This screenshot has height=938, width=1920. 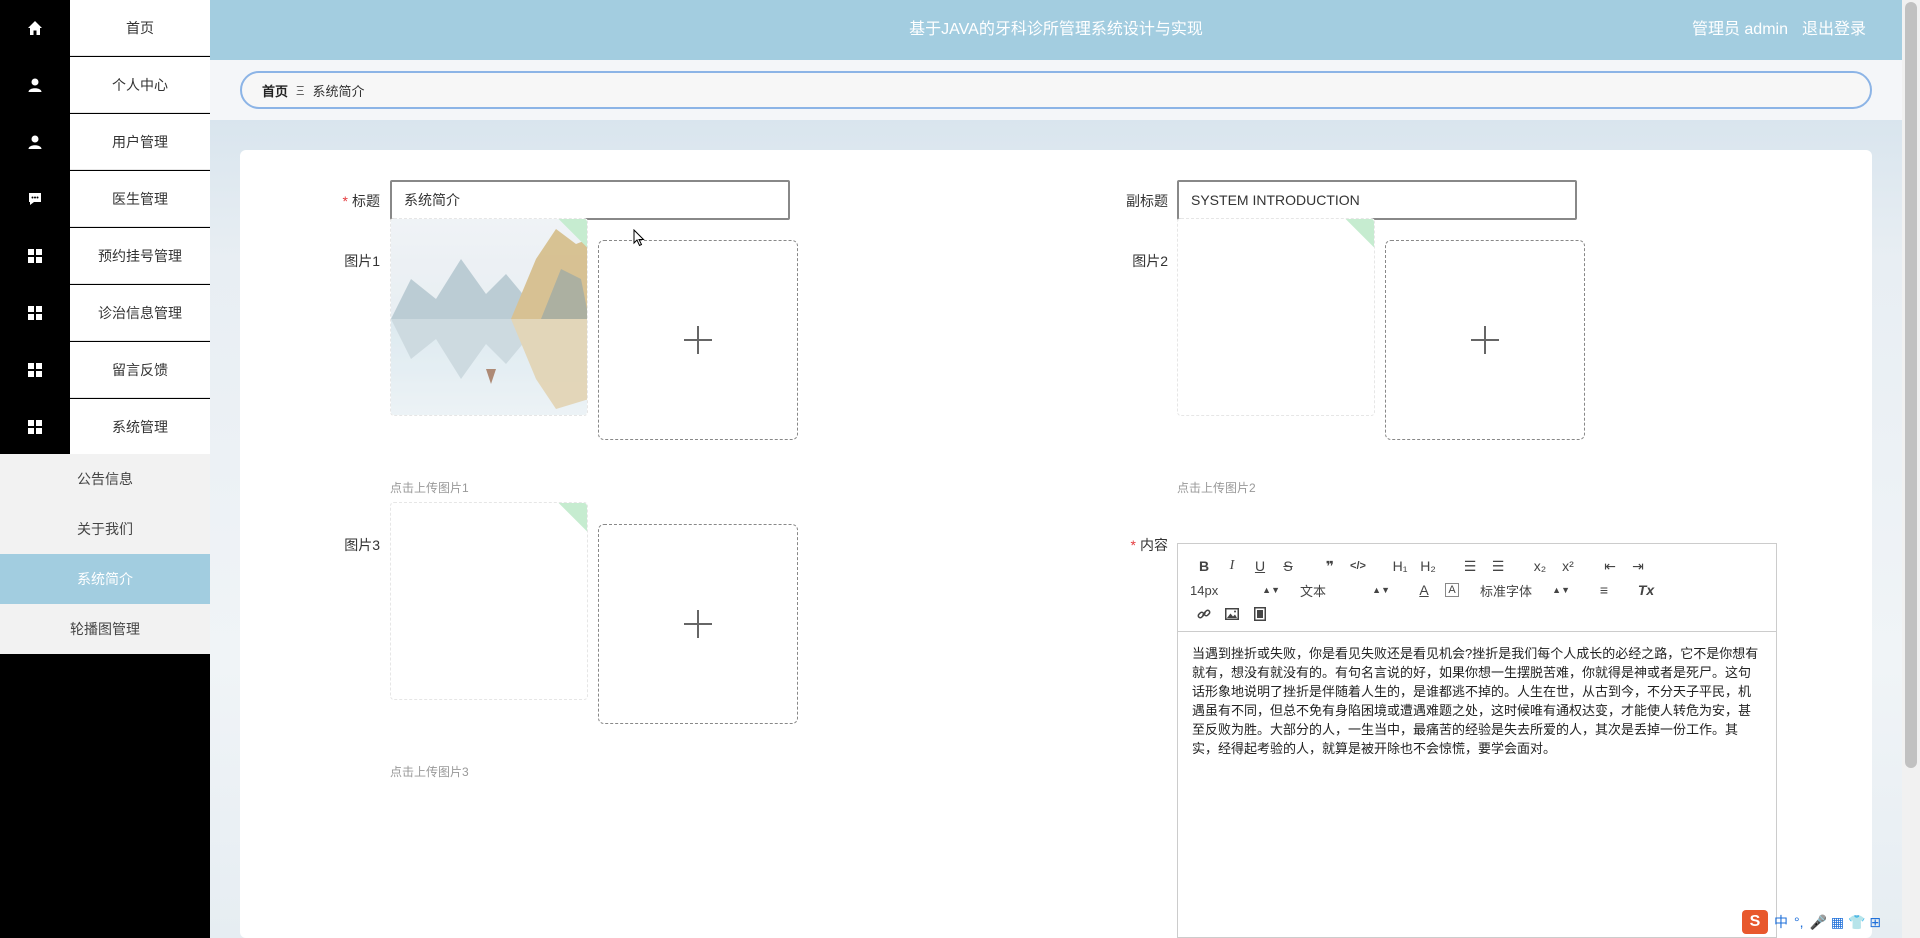 I want to click on pic2-upload-button, so click(x=1485, y=340).